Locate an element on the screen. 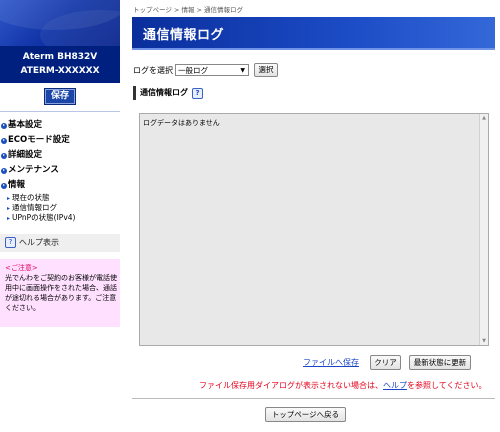 This screenshot has height=432, width=500. page-title-banner: 通信情報ログ is located at coordinates (313, 33).